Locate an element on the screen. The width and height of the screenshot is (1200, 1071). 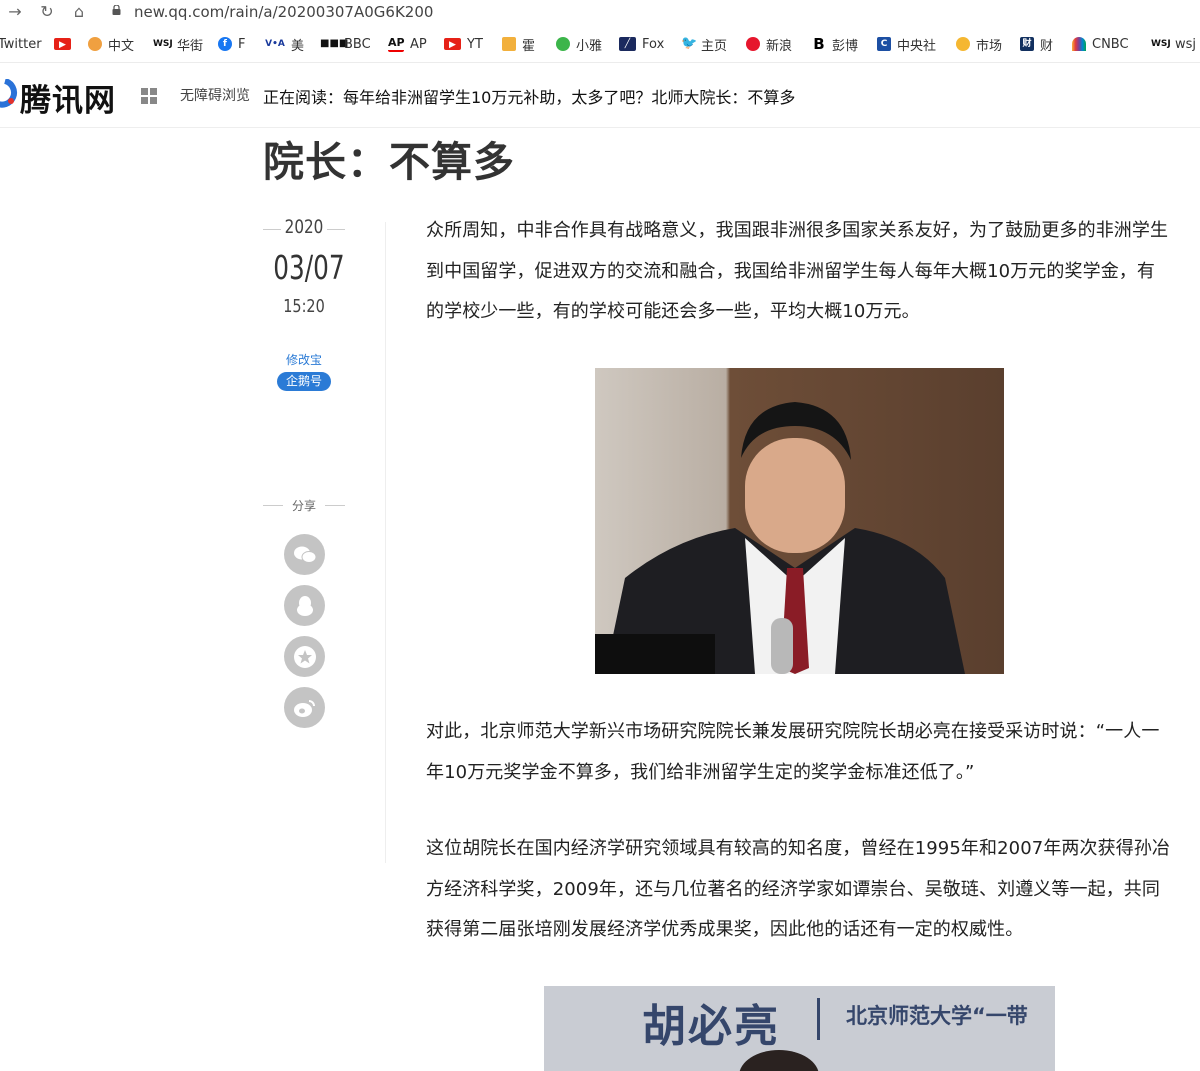
bookmark-bloomberg: B 彭博 is located at coordinates (835, 44).